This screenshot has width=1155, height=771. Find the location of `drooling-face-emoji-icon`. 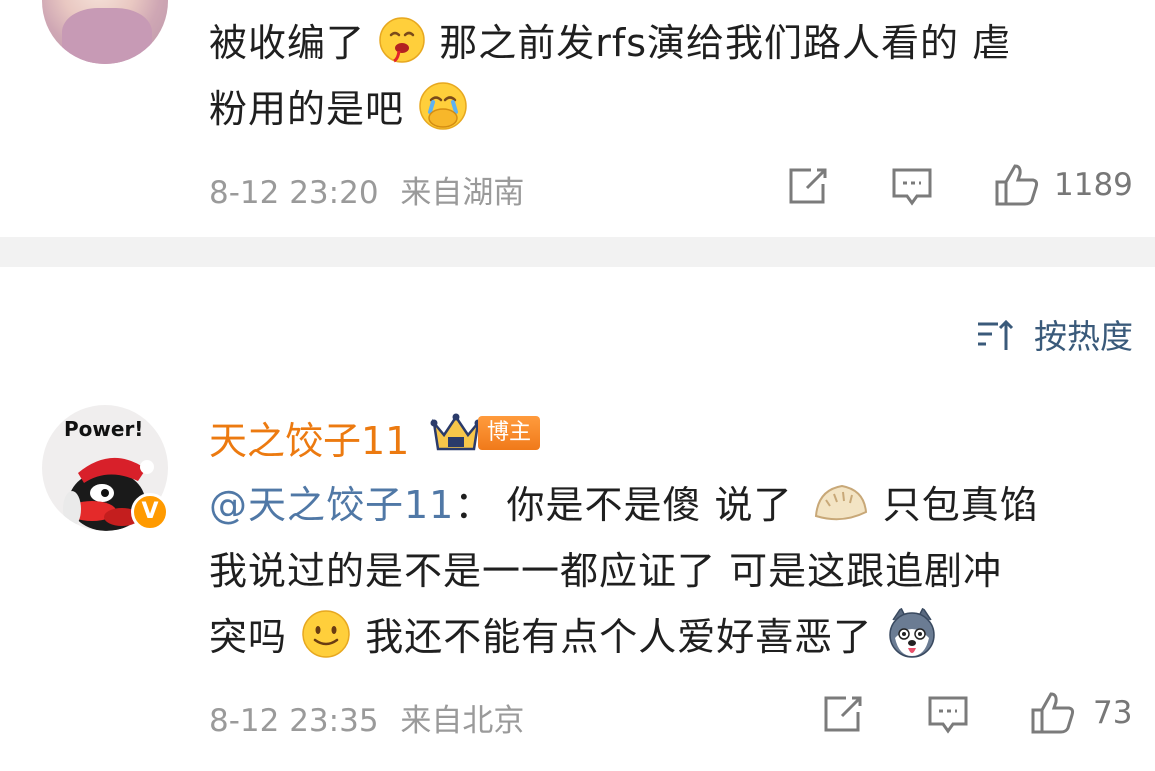

drooling-face-emoji-icon is located at coordinates (402, 40).